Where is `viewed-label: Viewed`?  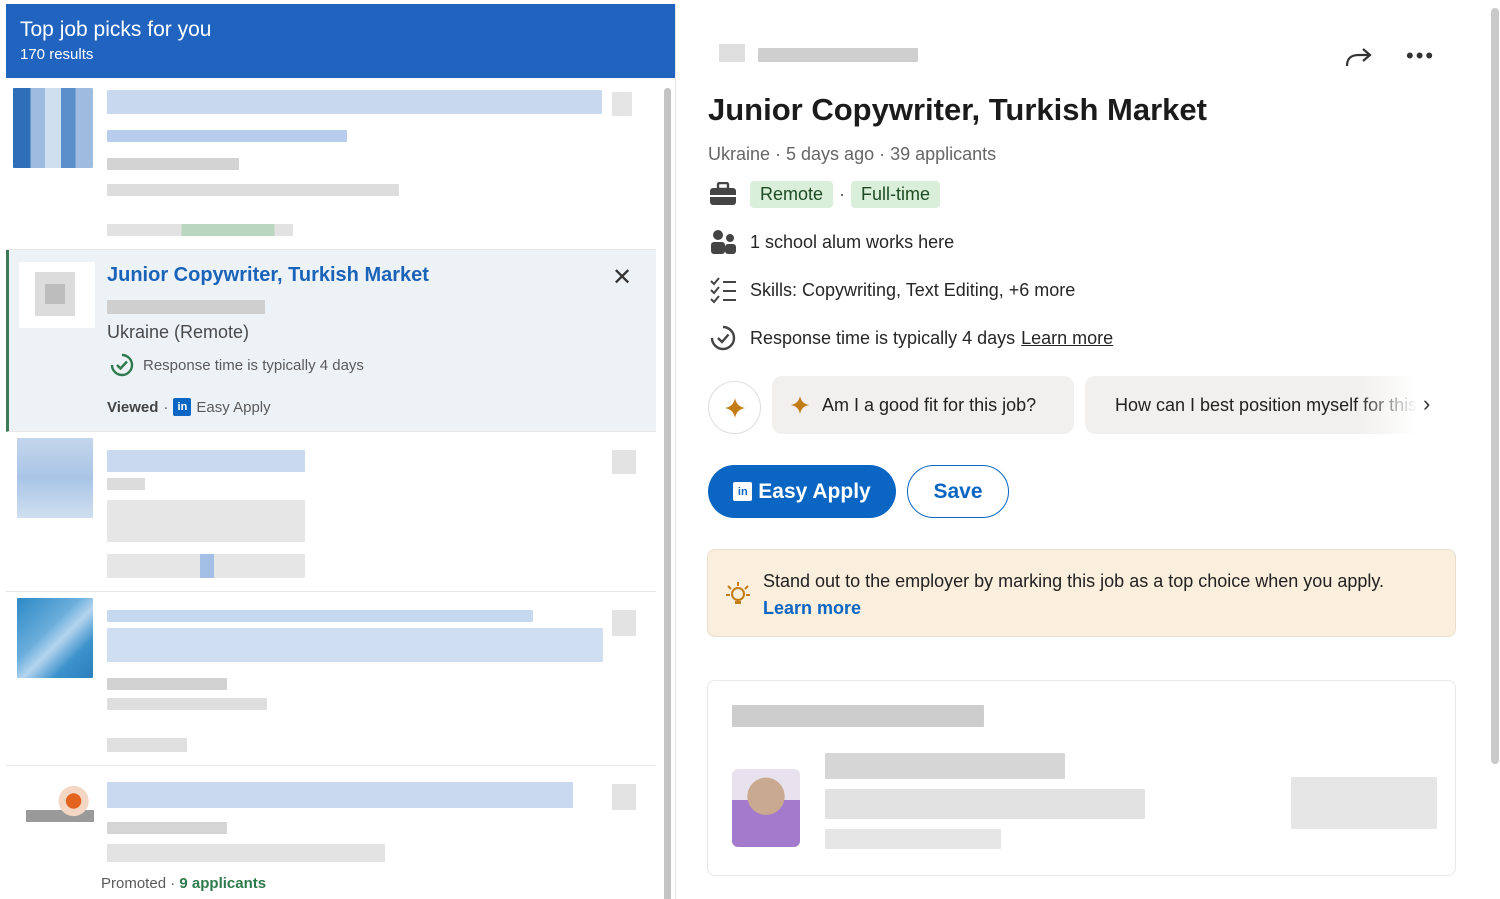
viewed-label: Viewed is located at coordinates (133, 407).